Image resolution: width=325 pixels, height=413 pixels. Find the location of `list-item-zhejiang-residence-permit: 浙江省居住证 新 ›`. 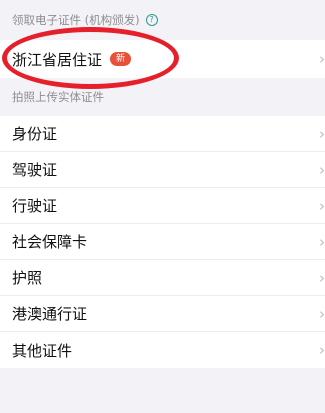

list-item-zhejiang-residence-permit: 浙江省居住证 新 › is located at coordinates (162, 59).